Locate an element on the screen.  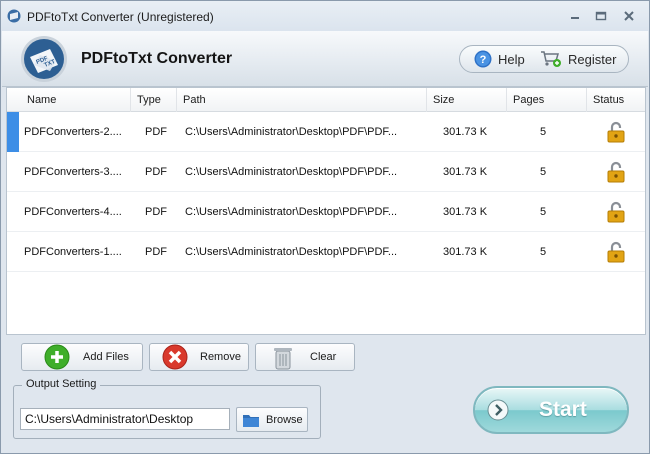
app-icon is located at coordinates (14, 16).